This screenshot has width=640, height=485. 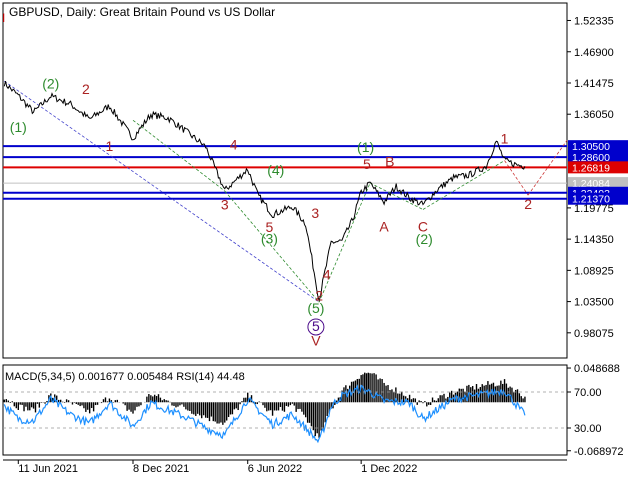 What do you see at coordinates (269, 238) in the screenshot?
I see `wave-label: (3)` at bounding box center [269, 238].